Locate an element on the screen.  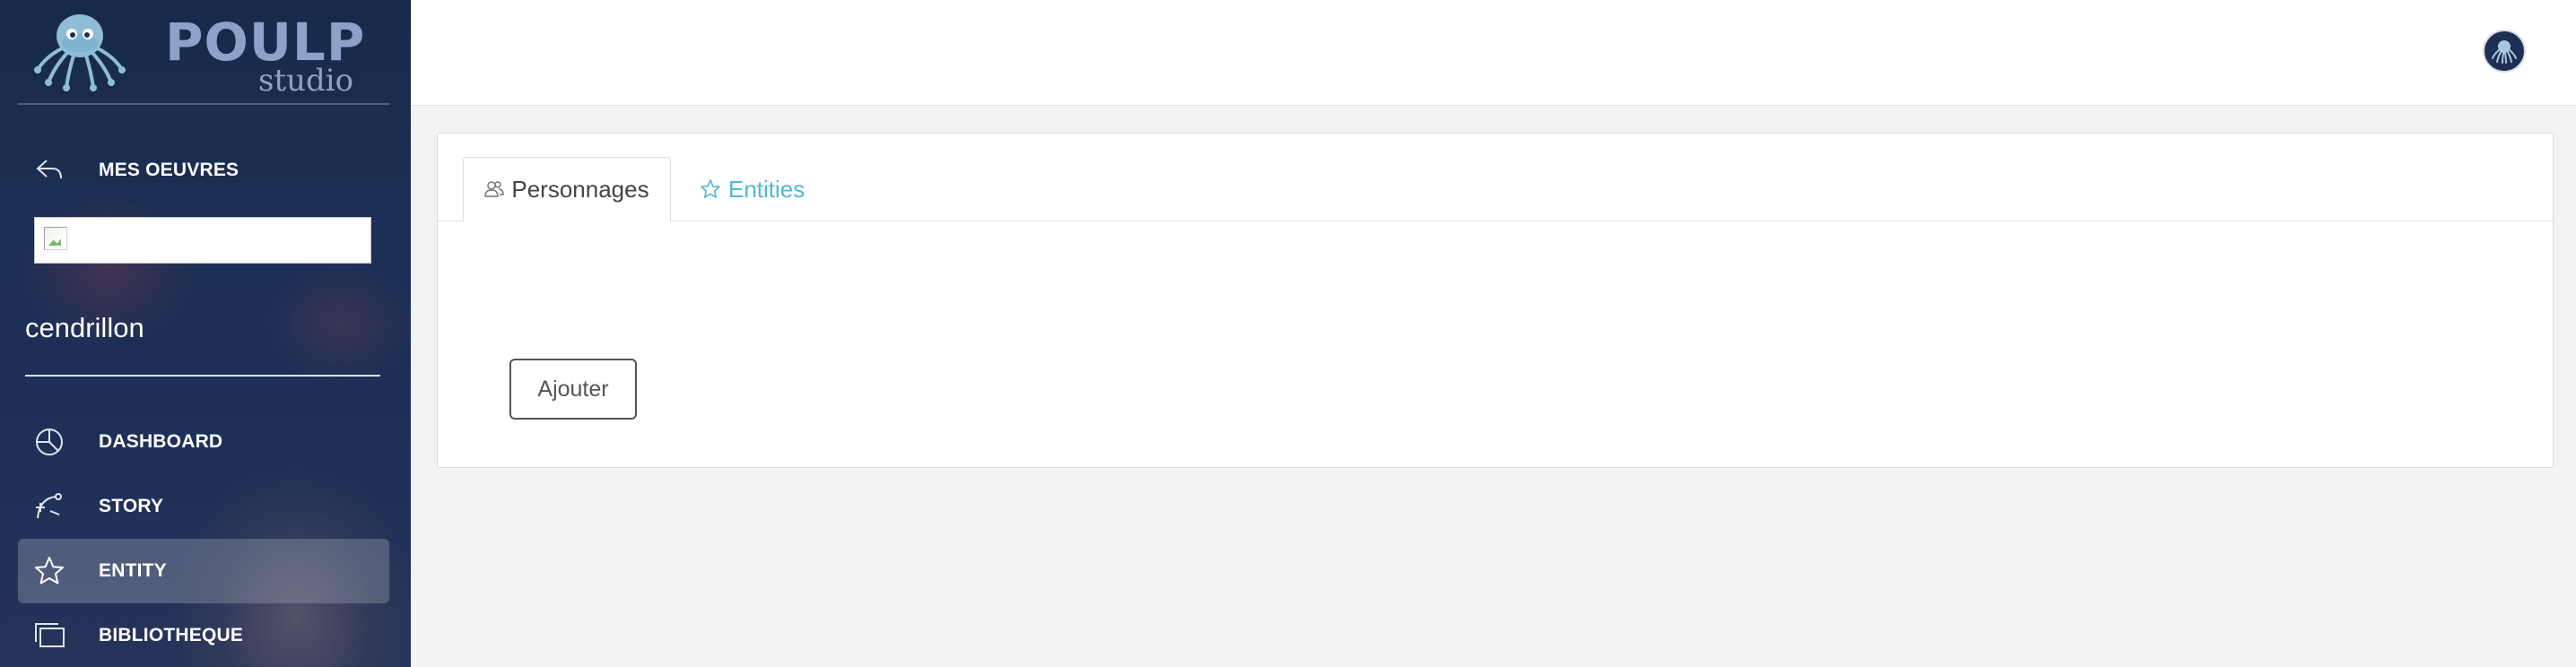
sidebar-item-dashboard: DASHBOARD is located at coordinates (203, 442).